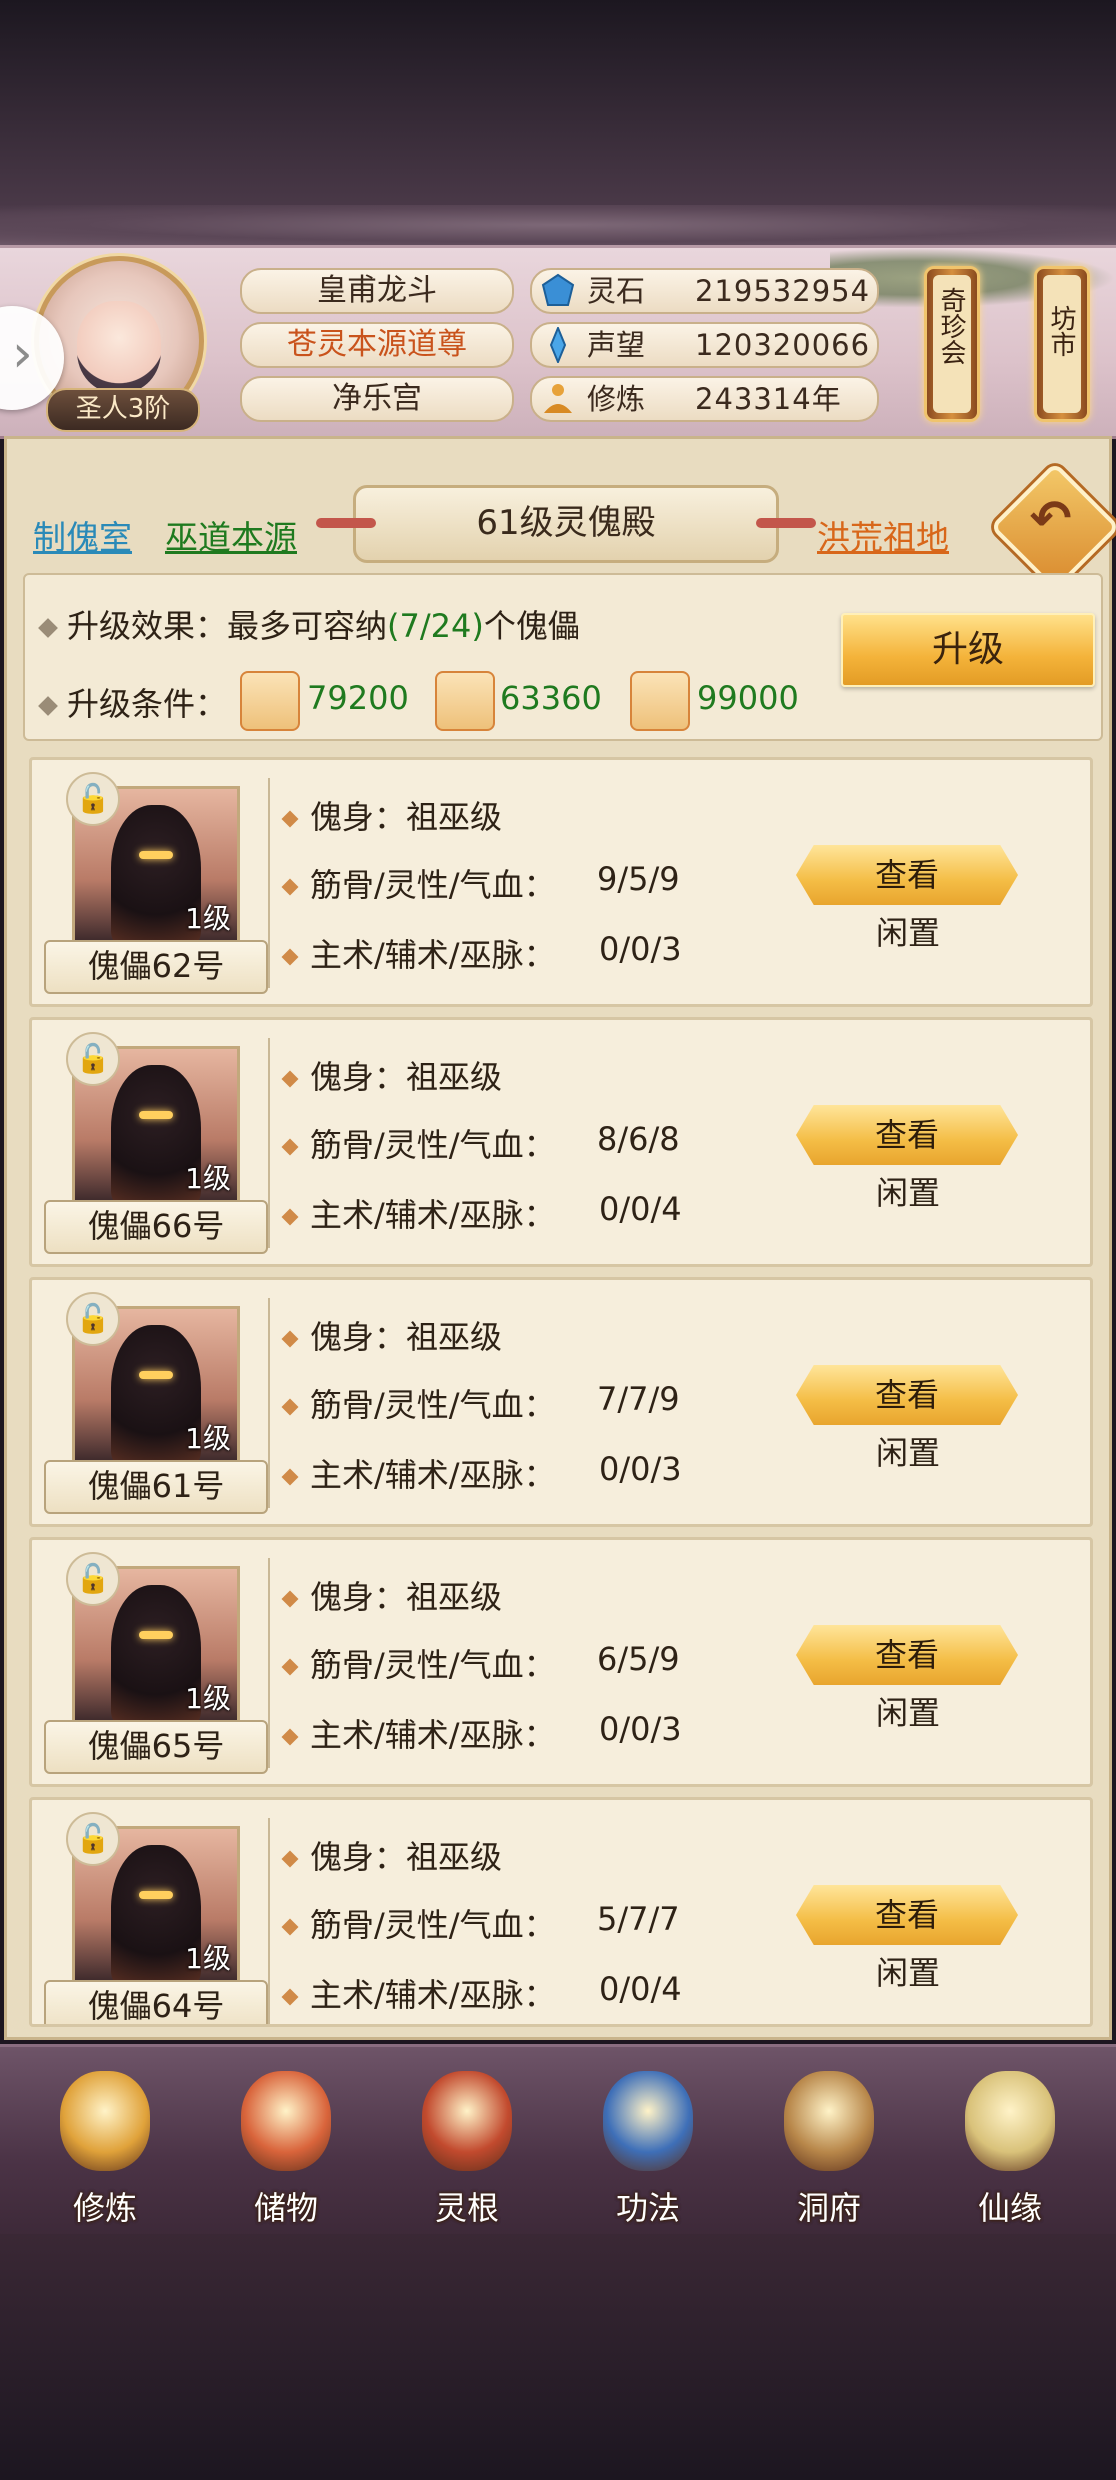  What do you see at coordinates (377, 399) in the screenshot?
I see `player-sect: 净乐宫` at bounding box center [377, 399].